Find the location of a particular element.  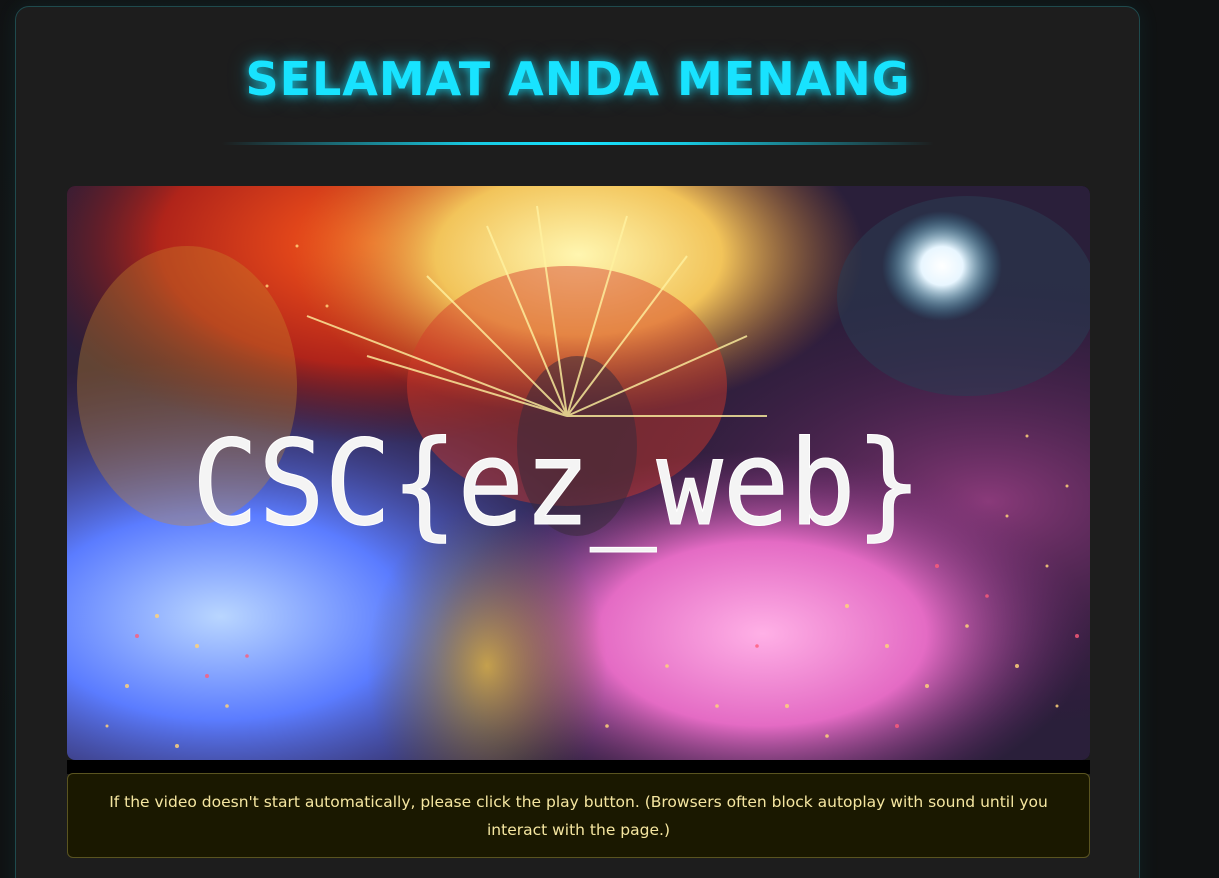

page-title: SELAMAT ANDA MENANG is located at coordinates (578, 79).